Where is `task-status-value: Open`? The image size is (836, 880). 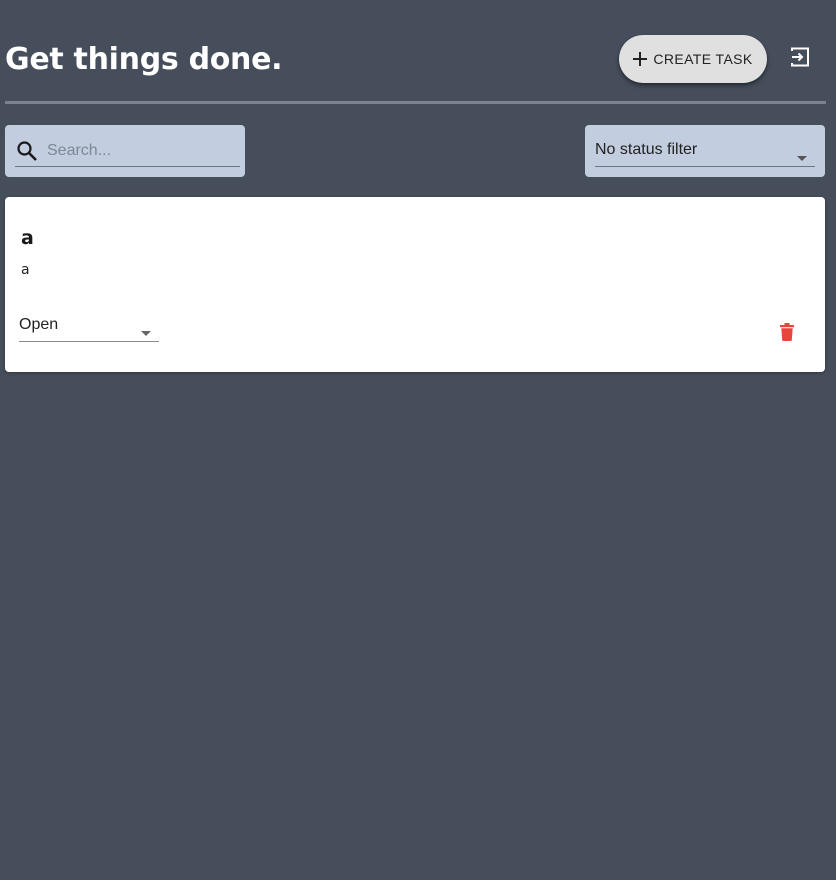
task-status-value: Open is located at coordinates (39, 324).